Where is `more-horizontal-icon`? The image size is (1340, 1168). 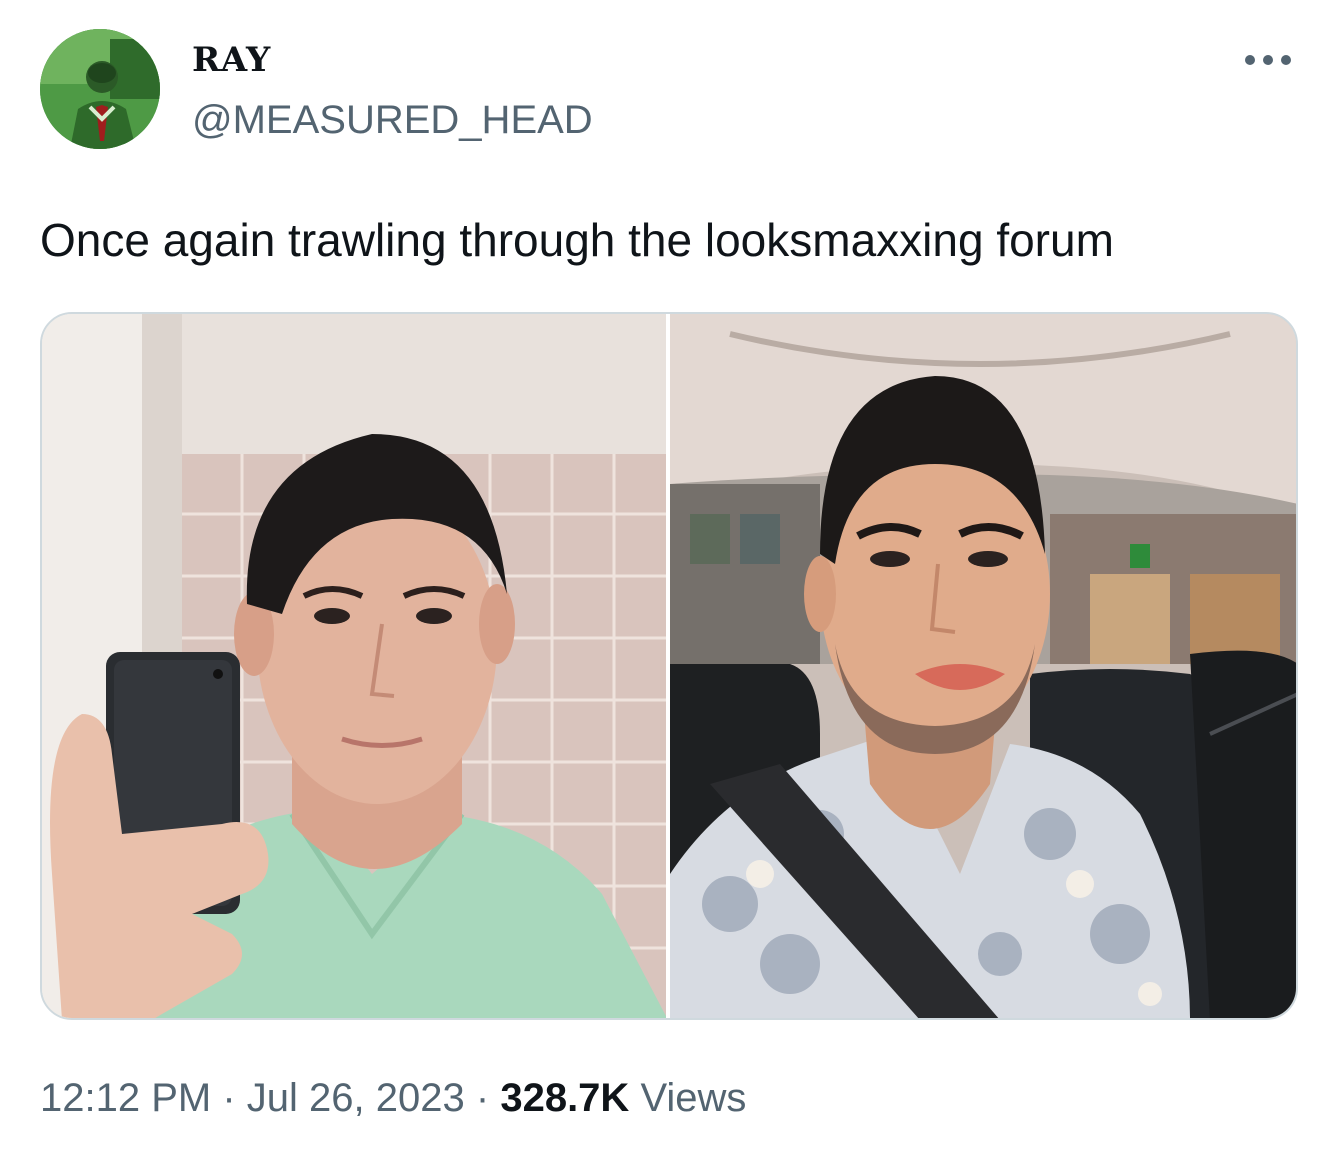 more-horizontal-icon is located at coordinates (1268, 60).